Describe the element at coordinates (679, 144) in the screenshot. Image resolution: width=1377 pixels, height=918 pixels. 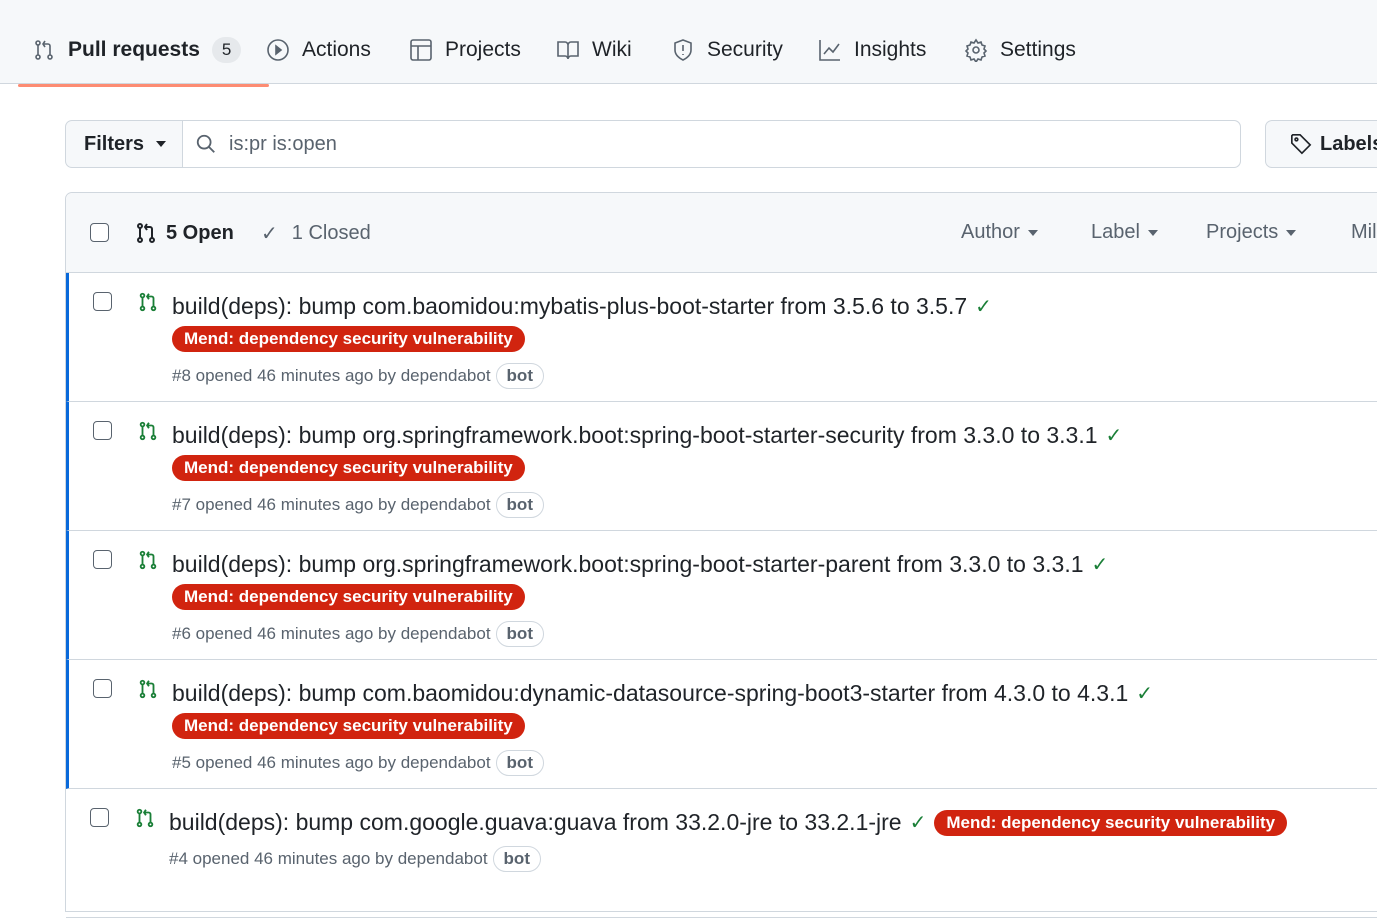
I see `search-input` at that location.